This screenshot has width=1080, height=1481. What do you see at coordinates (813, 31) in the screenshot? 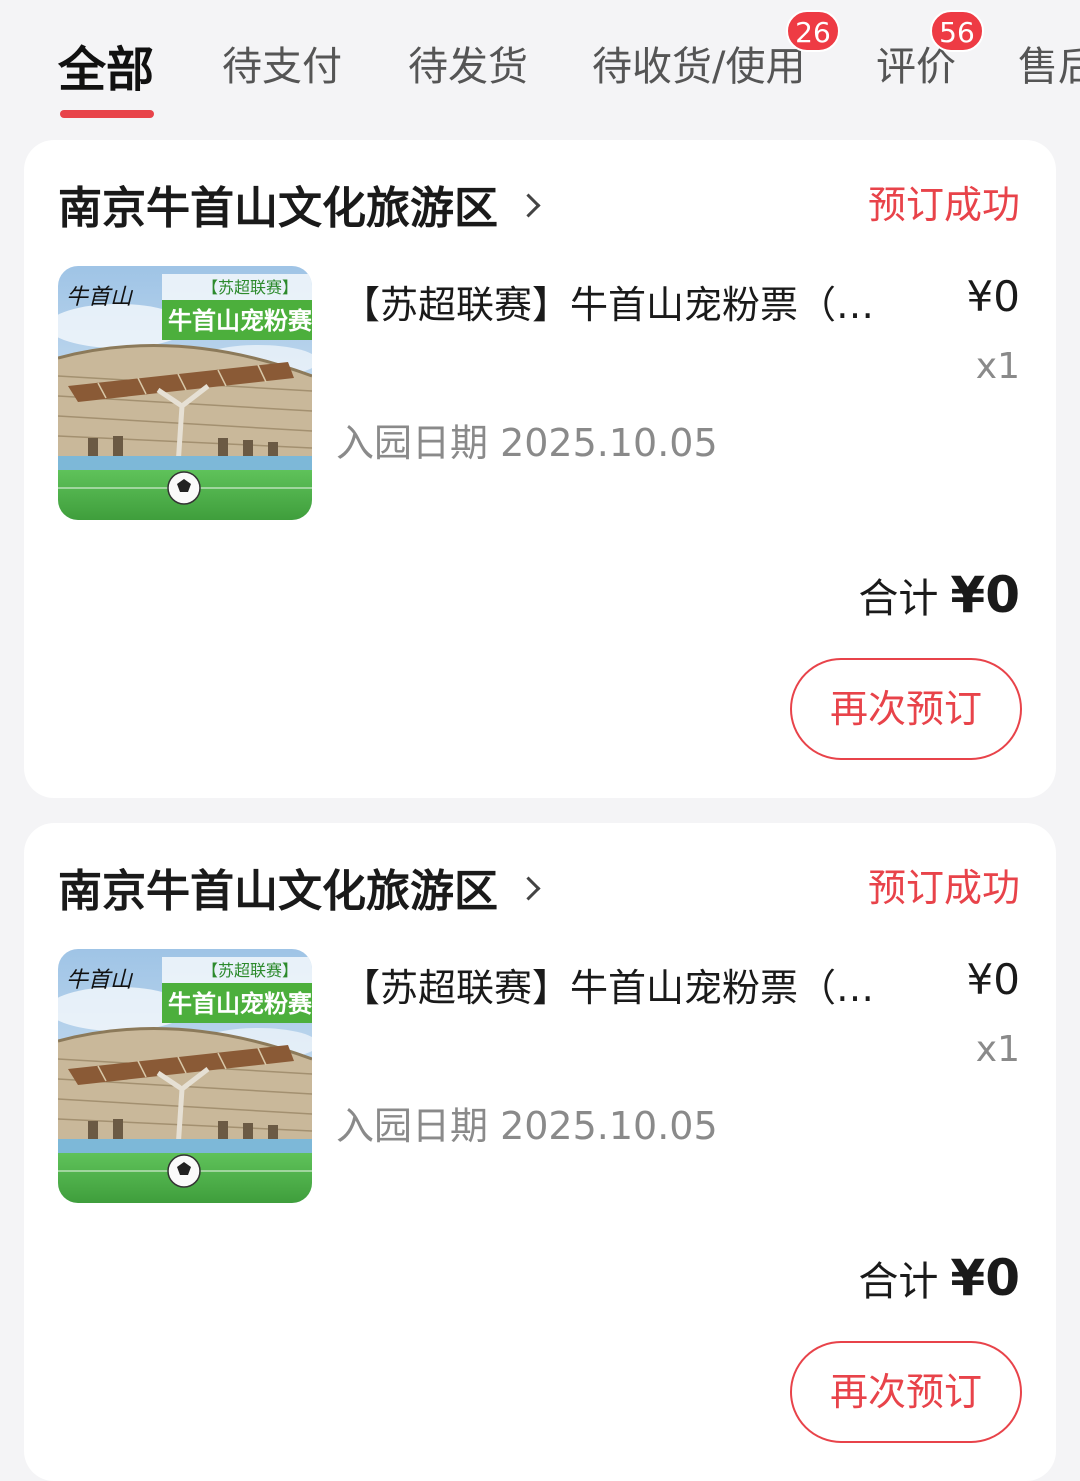
I see `pending-receipt-count-badge: 26` at bounding box center [813, 31].